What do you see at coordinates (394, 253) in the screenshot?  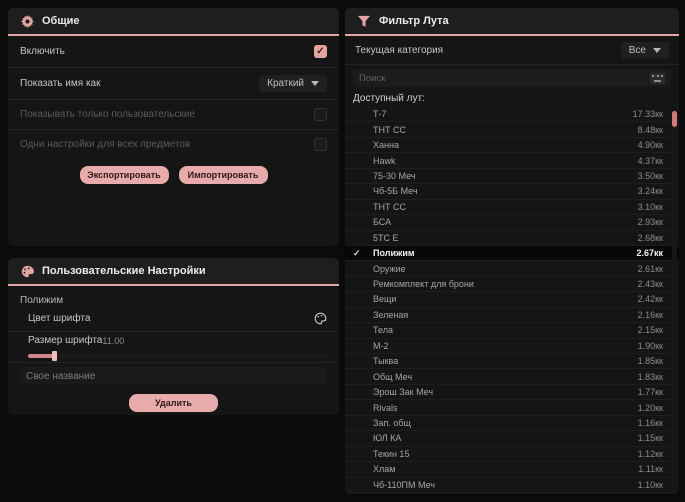 I see `loot-item-name: Полижим` at bounding box center [394, 253].